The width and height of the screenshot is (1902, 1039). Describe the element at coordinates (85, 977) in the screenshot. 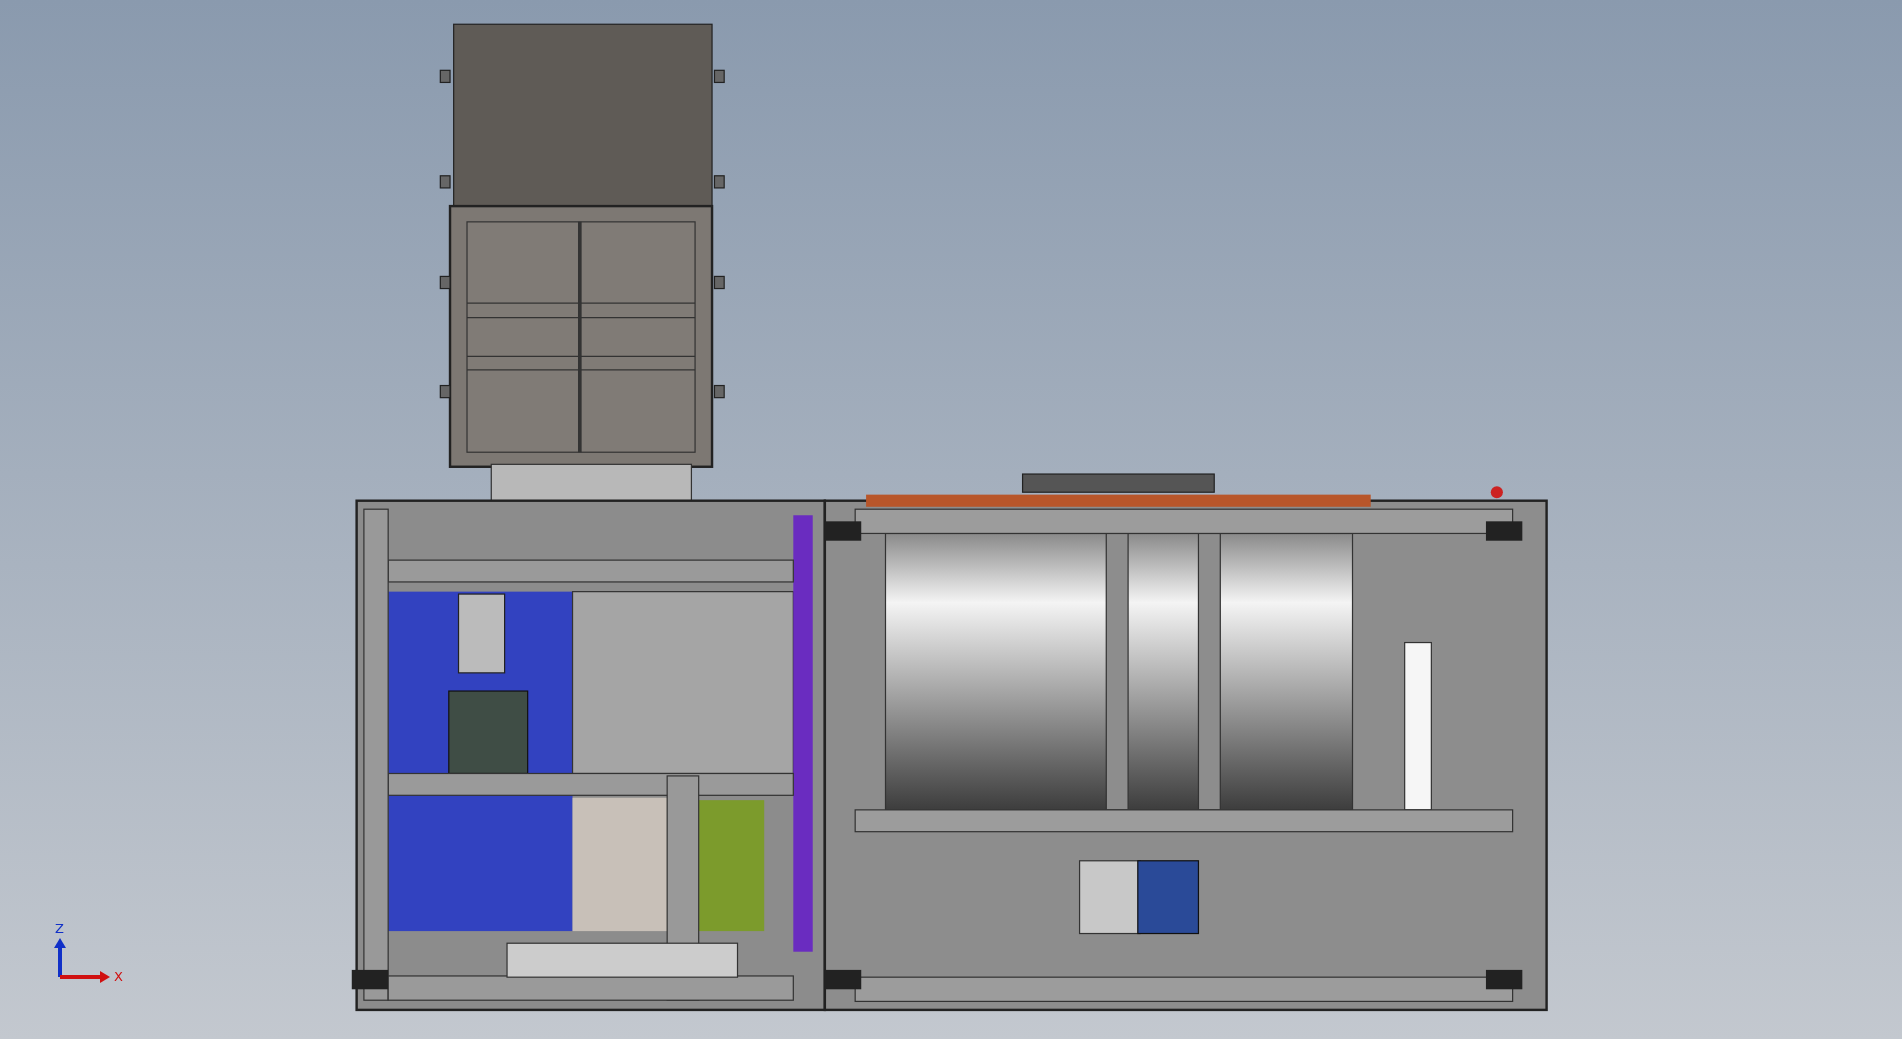

I see `x-axis-arrow` at that location.